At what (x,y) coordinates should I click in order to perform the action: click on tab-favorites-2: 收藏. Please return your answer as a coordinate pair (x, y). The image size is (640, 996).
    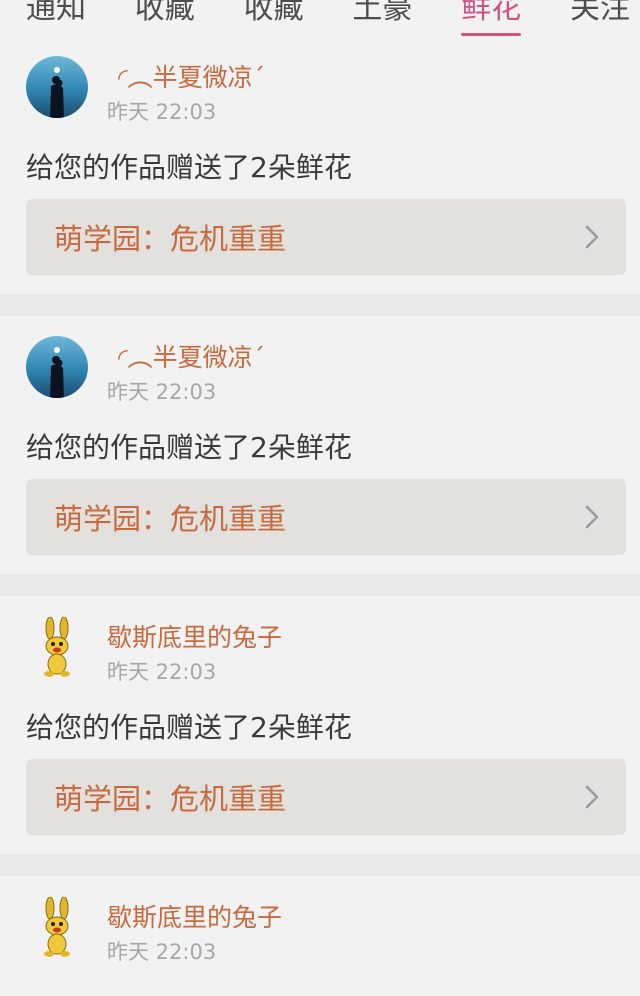
    Looking at the image, I should click on (274, 18).